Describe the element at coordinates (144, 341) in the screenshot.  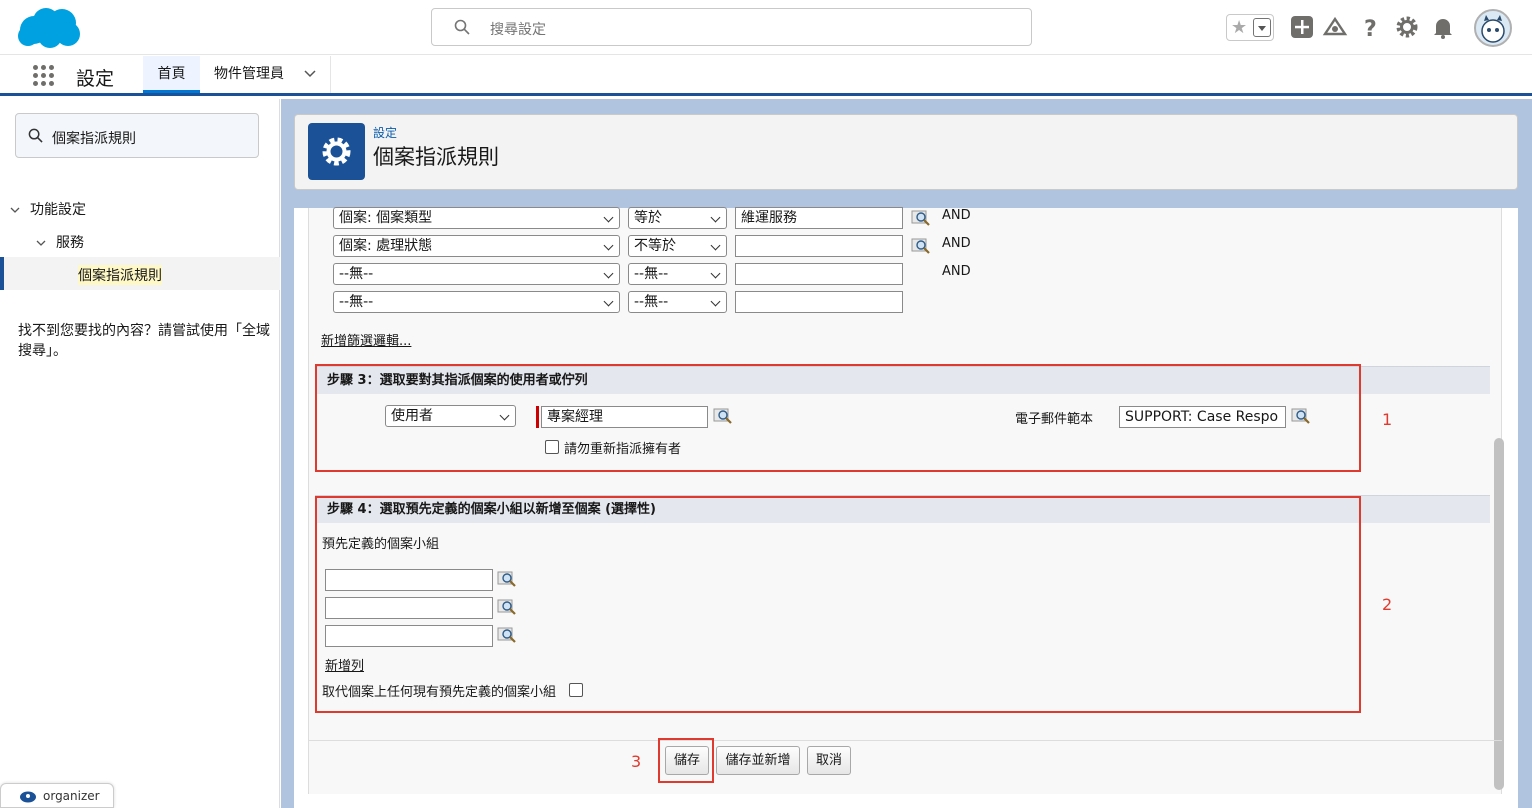
I see `global-search-hint: 找不到您要找的內容？請嘗試使用「全域搜尋」。` at that location.